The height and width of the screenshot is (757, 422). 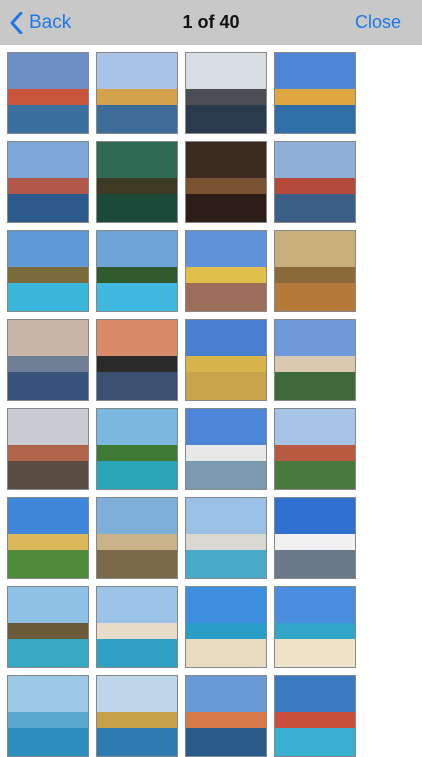 I want to click on photo-thumbnail-red-brick-building, so click(x=315, y=449).